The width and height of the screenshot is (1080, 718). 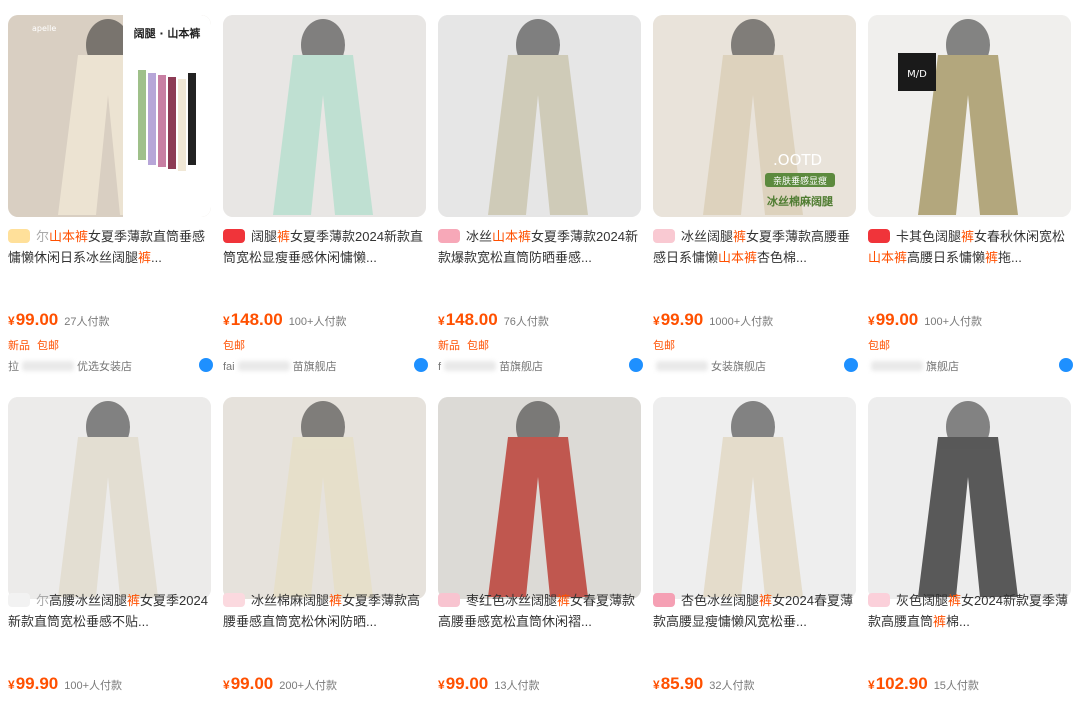 I want to click on price-line: ¥99.00 13人付款, so click(x=540, y=684).